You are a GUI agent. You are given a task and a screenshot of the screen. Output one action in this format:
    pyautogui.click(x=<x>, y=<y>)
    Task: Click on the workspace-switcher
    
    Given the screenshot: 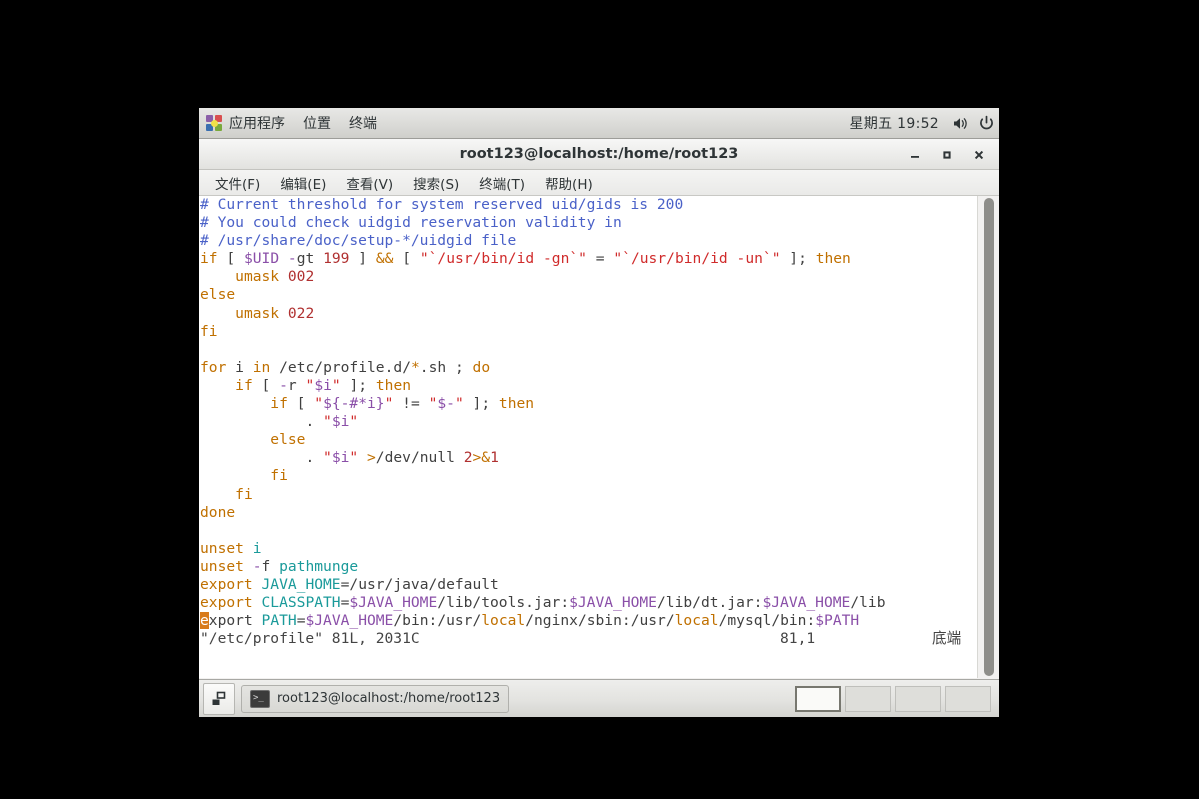 What is the action you would take?
    pyautogui.click(x=895, y=698)
    